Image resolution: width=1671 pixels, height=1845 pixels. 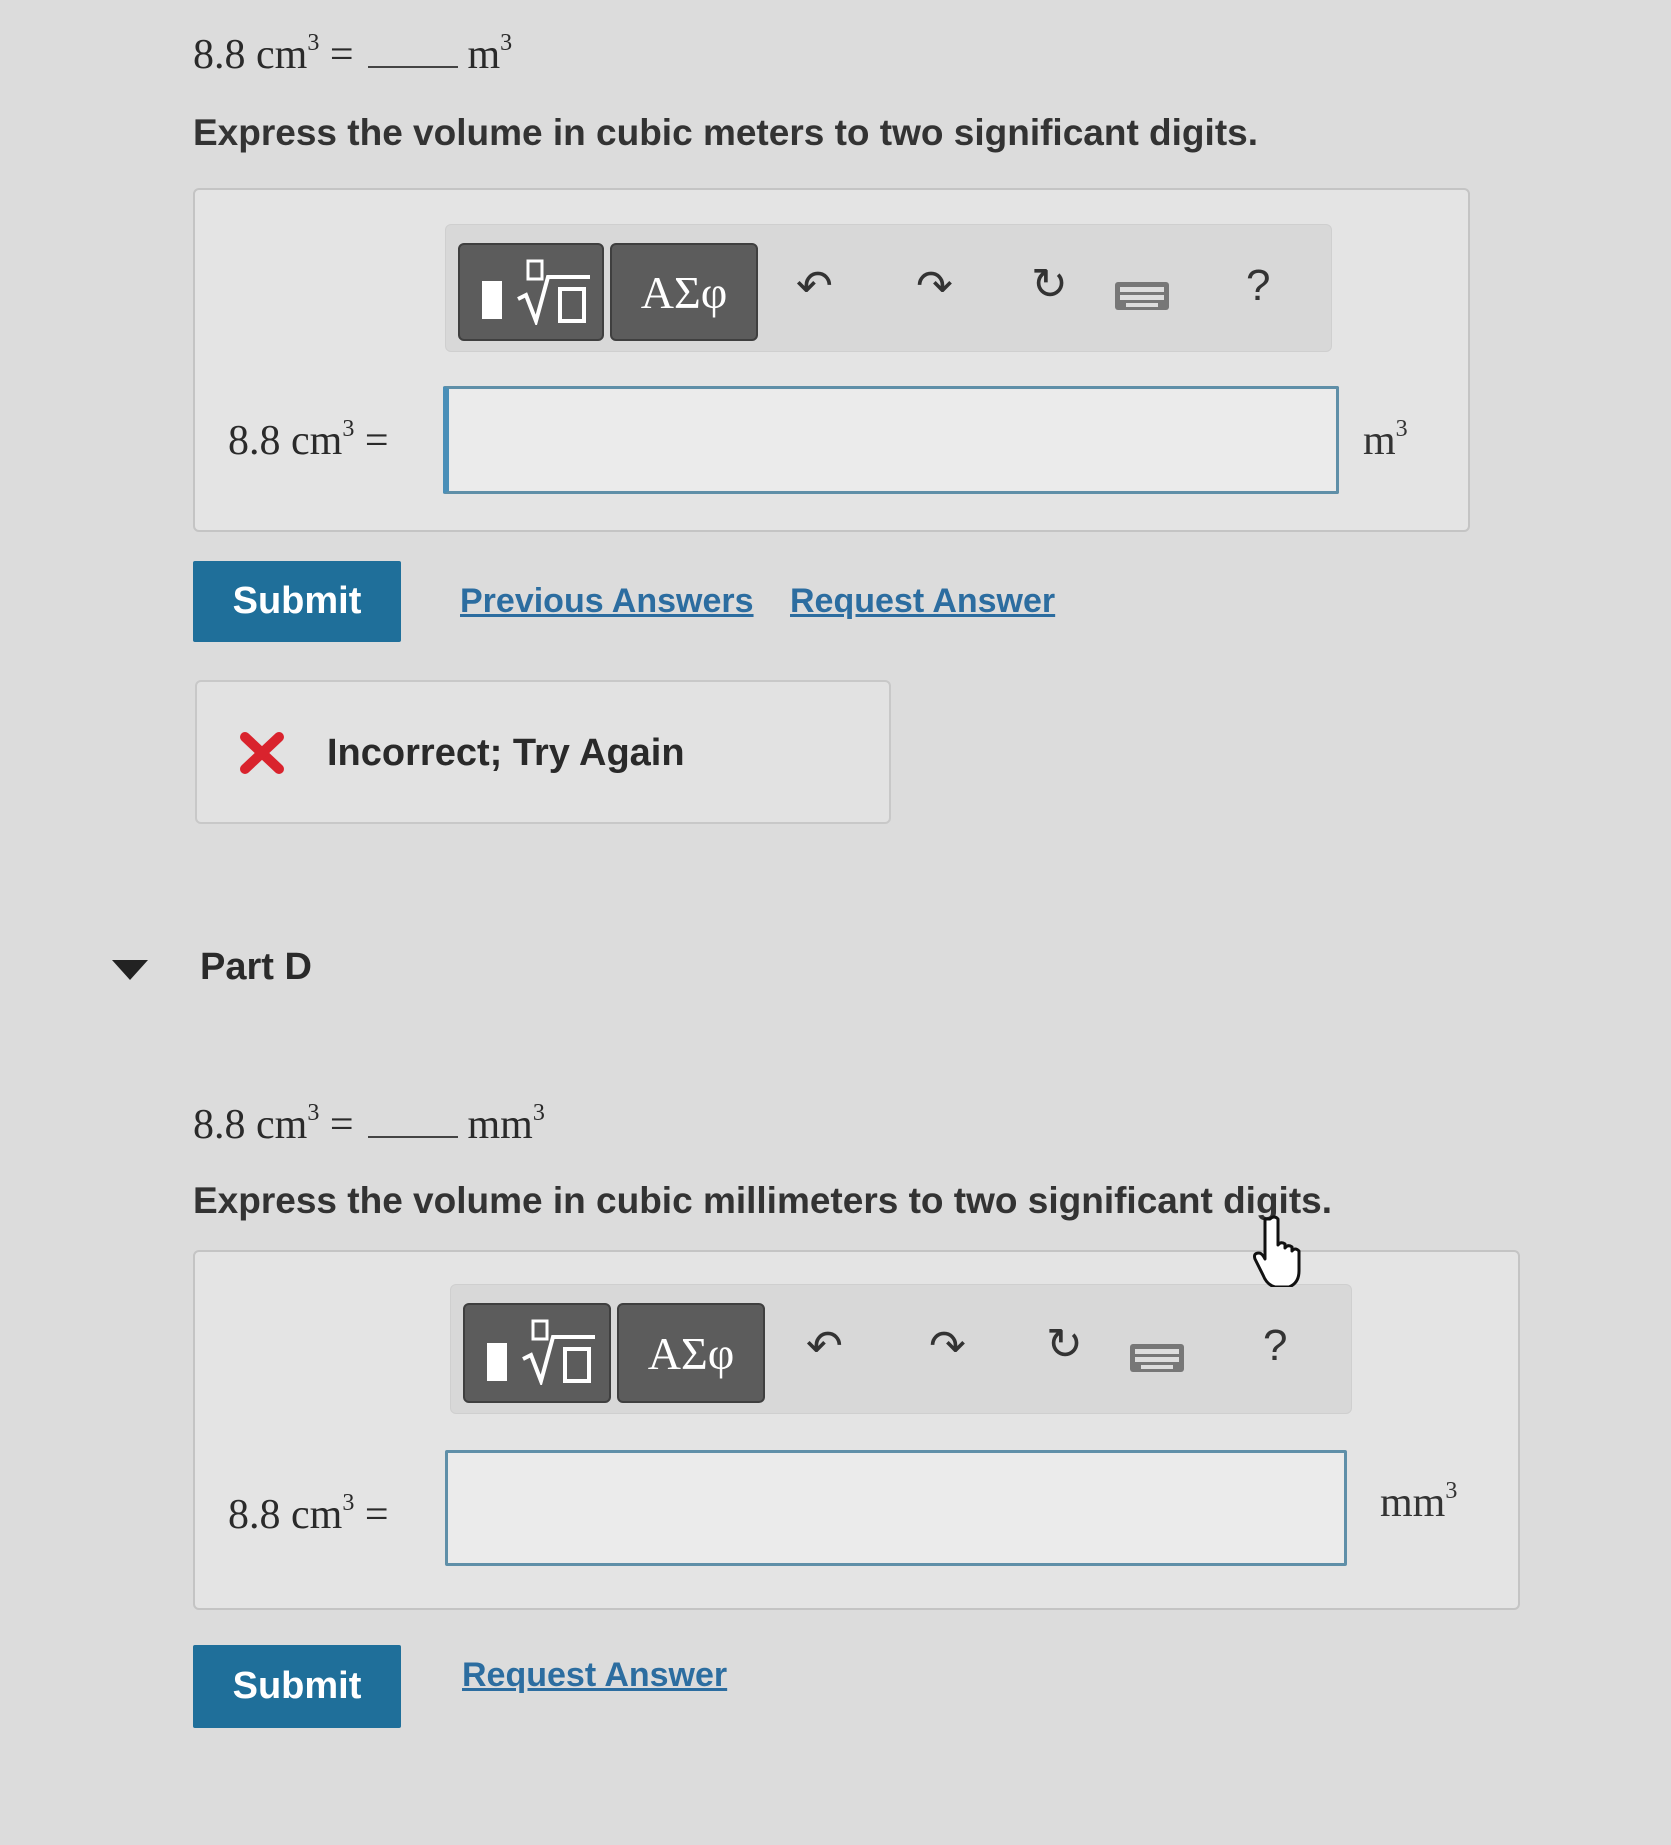 What do you see at coordinates (484, 55) in the screenshot?
I see `question-rhs-unit: m` at bounding box center [484, 55].